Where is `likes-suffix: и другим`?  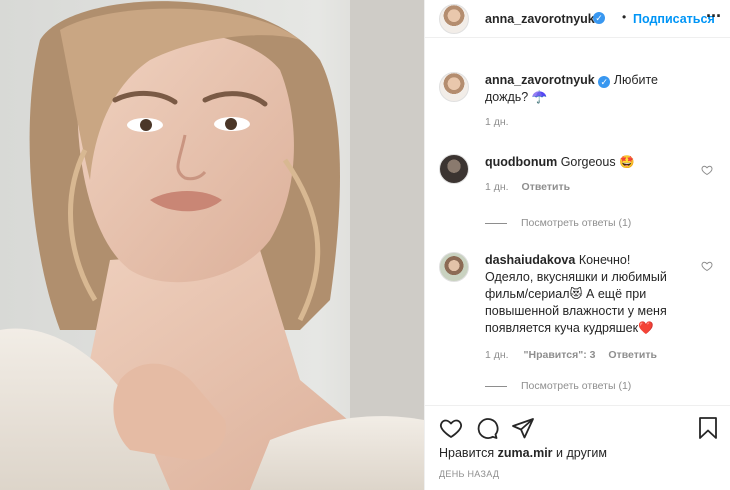 likes-suffix: и другим is located at coordinates (581, 453).